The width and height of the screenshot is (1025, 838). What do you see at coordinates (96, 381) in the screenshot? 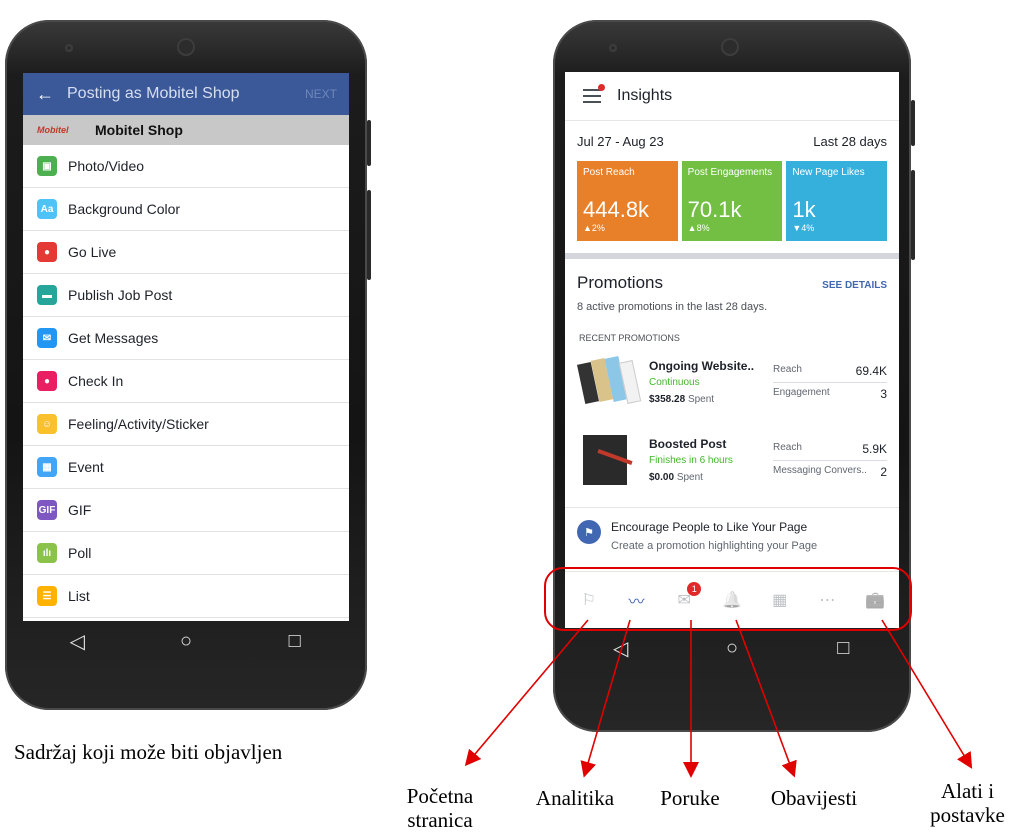
I see `post-option-label: Check In` at bounding box center [96, 381].